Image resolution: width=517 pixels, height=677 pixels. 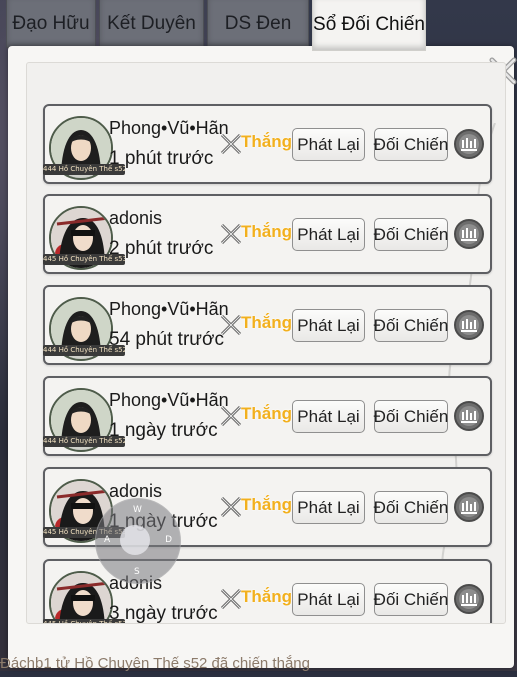 I want to click on tab-ds-den: DS Đen, so click(x=258, y=24).